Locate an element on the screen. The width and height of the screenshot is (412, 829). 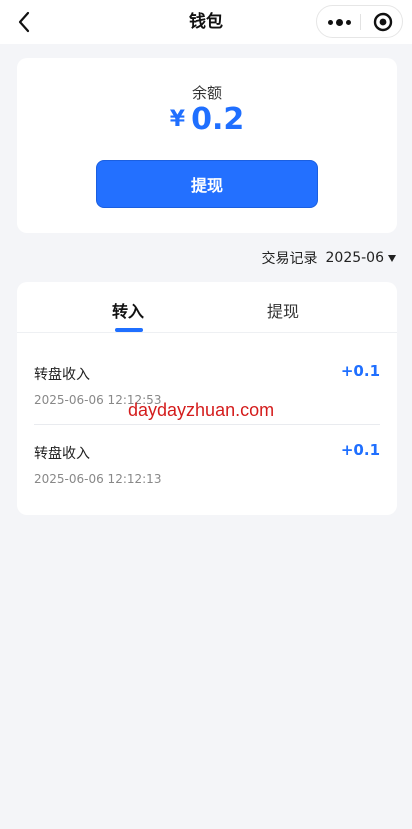
filter-label: 交易记录 is located at coordinates (289, 259).